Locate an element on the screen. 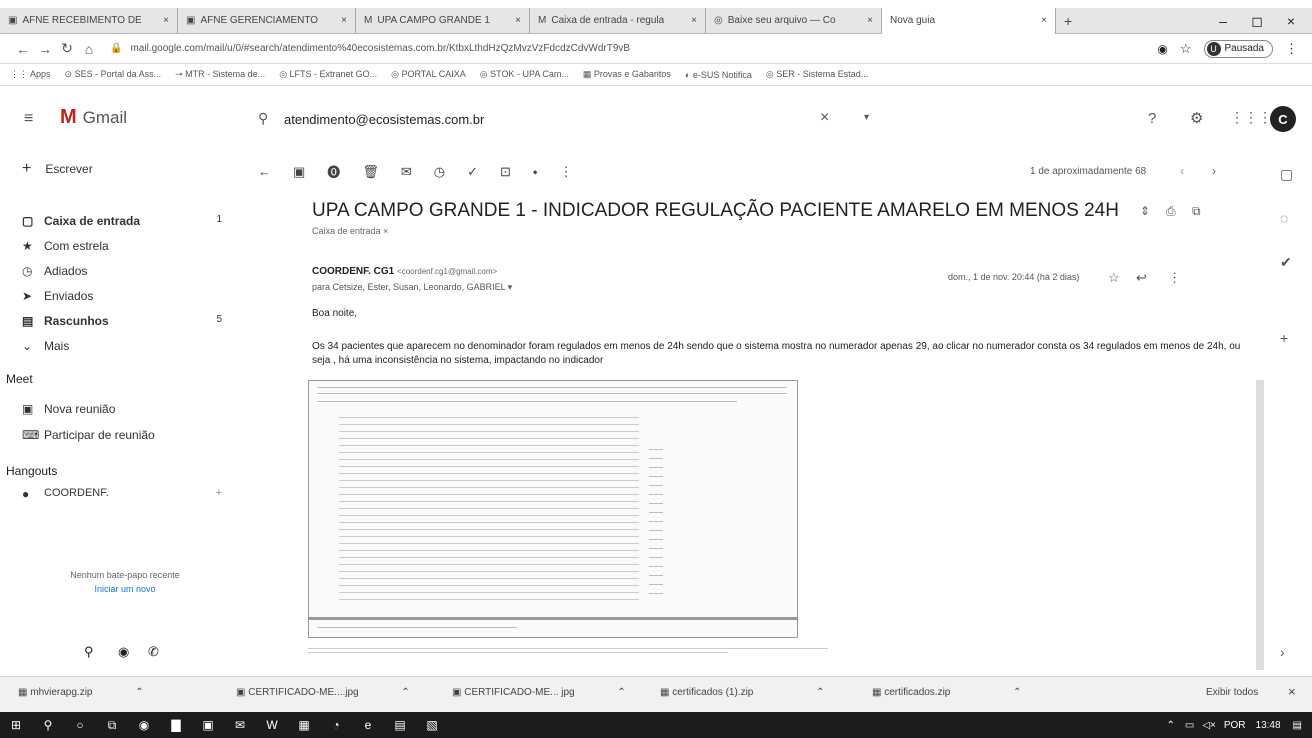  home-icon: ⌂ is located at coordinates (89, 49).